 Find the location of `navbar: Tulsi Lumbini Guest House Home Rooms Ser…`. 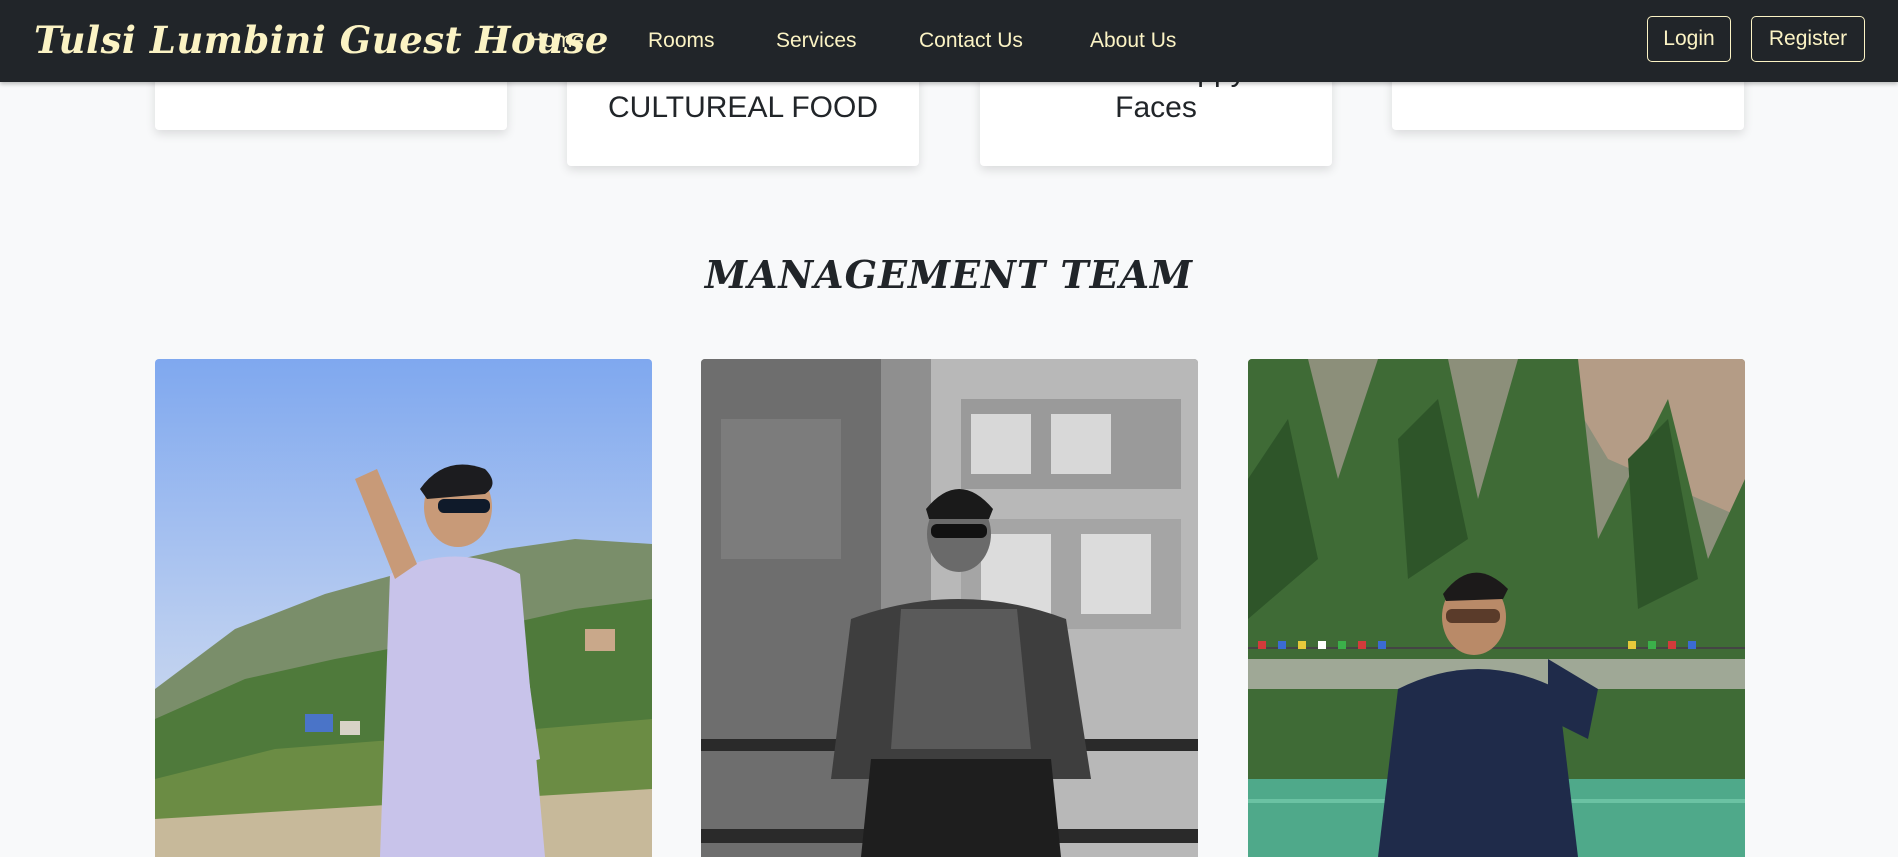

navbar: Tulsi Lumbini Guest House Home Rooms Ser… is located at coordinates (949, 41).